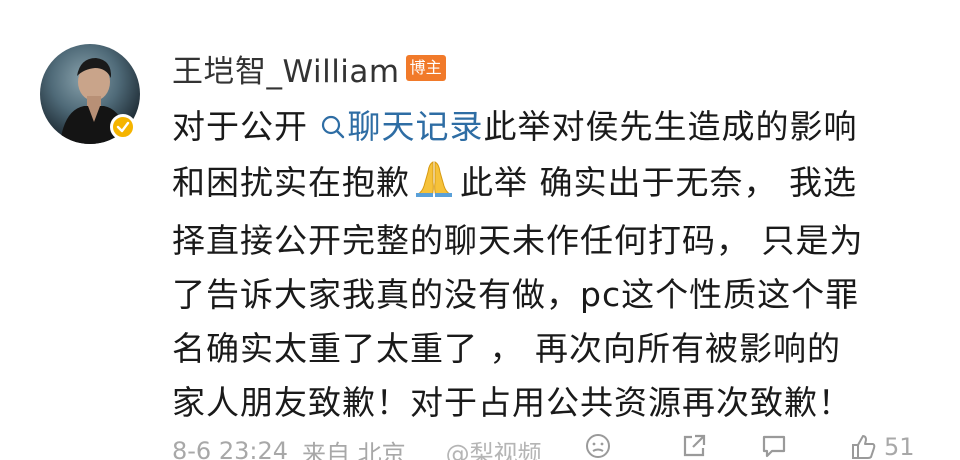 The image size is (960, 460). Describe the element at coordinates (354, 449) in the screenshot. I see `post-source: 来自 北京` at that location.